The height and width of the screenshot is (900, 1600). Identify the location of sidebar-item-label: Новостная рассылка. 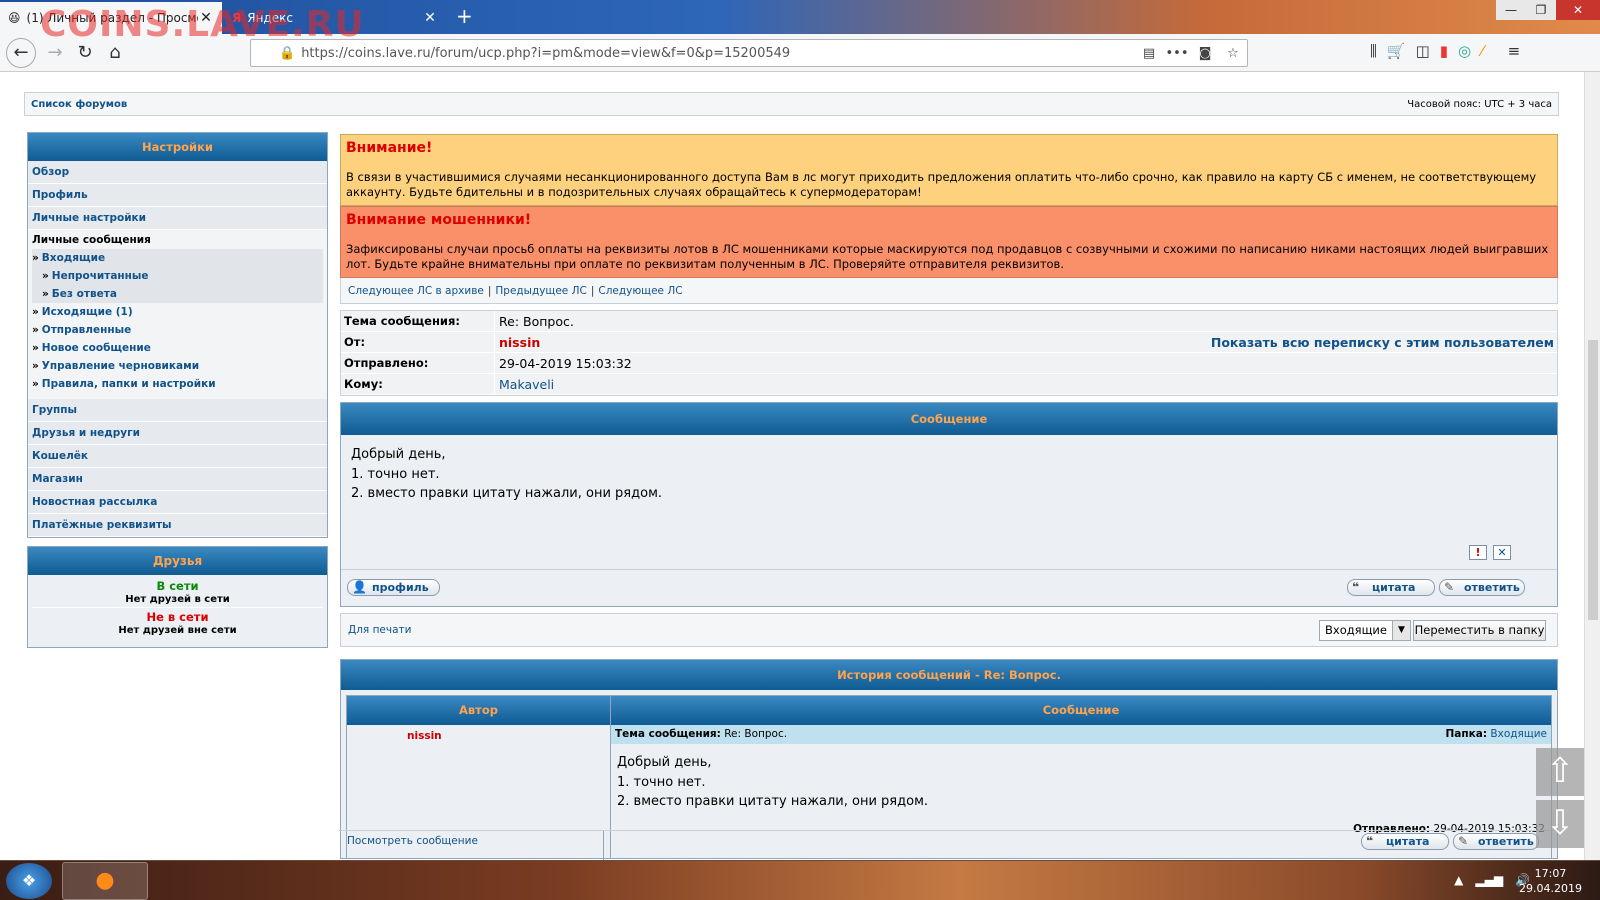
(94, 502).